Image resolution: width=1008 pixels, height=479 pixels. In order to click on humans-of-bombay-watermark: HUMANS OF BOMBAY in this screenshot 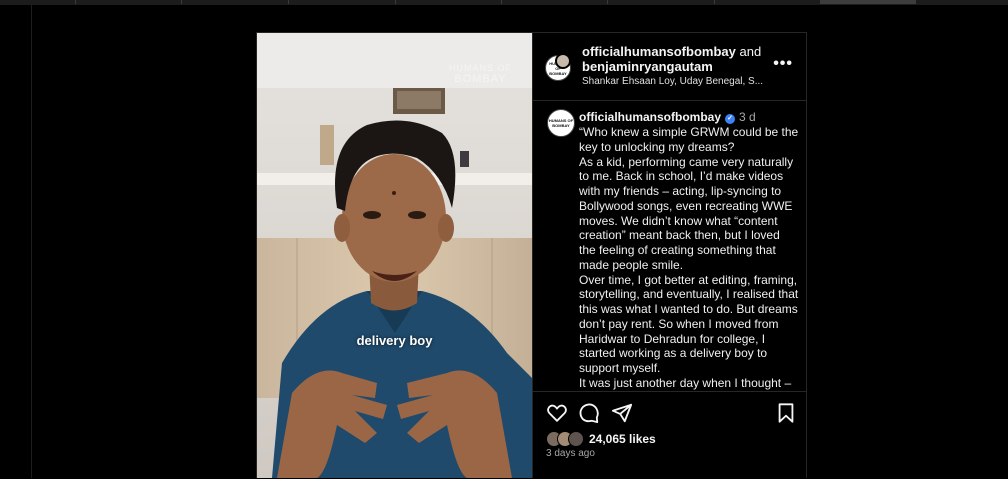, I will do `click(480, 74)`.